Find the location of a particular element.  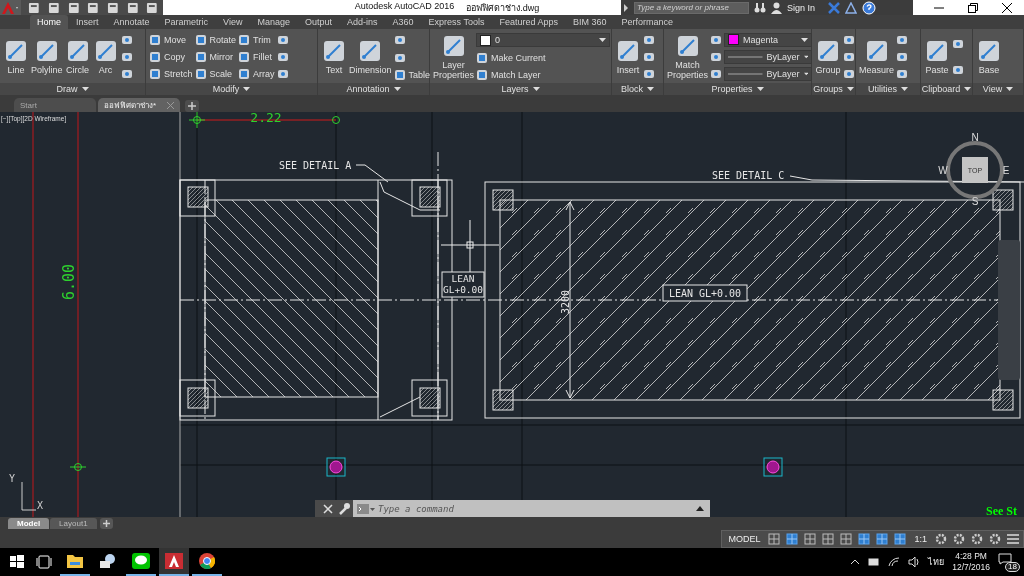

tool-button: Table is located at coordinates (412, 75).